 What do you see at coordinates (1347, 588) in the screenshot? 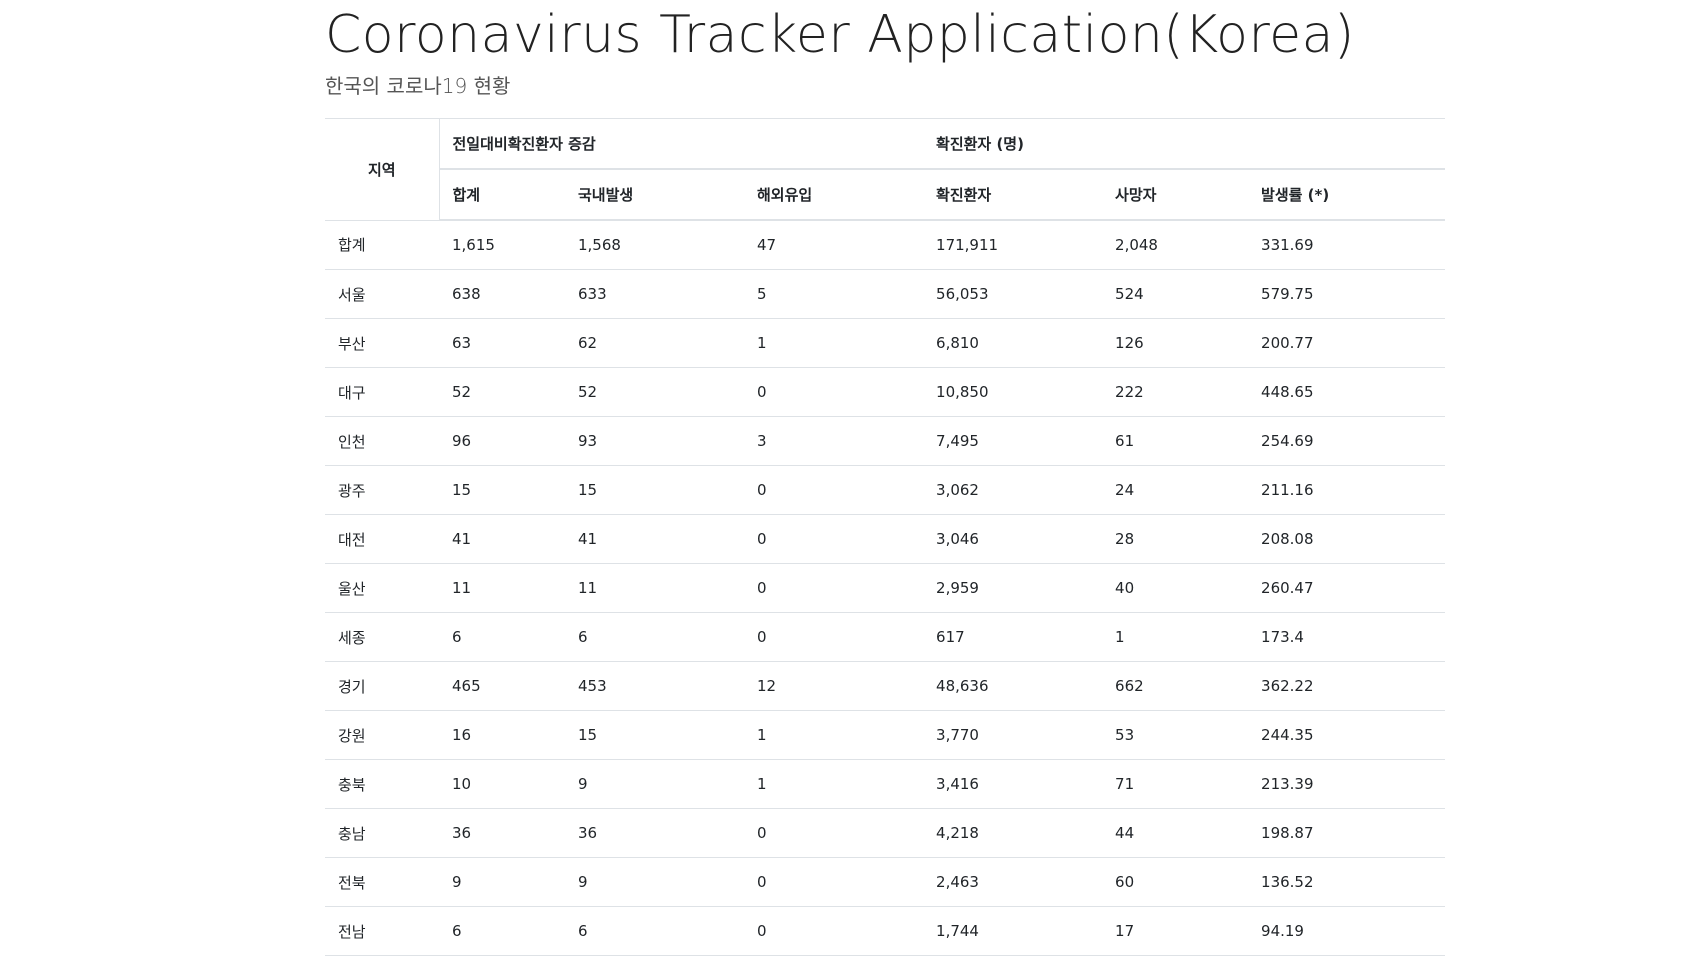
I see `cell-incidence: 260.47` at bounding box center [1347, 588].